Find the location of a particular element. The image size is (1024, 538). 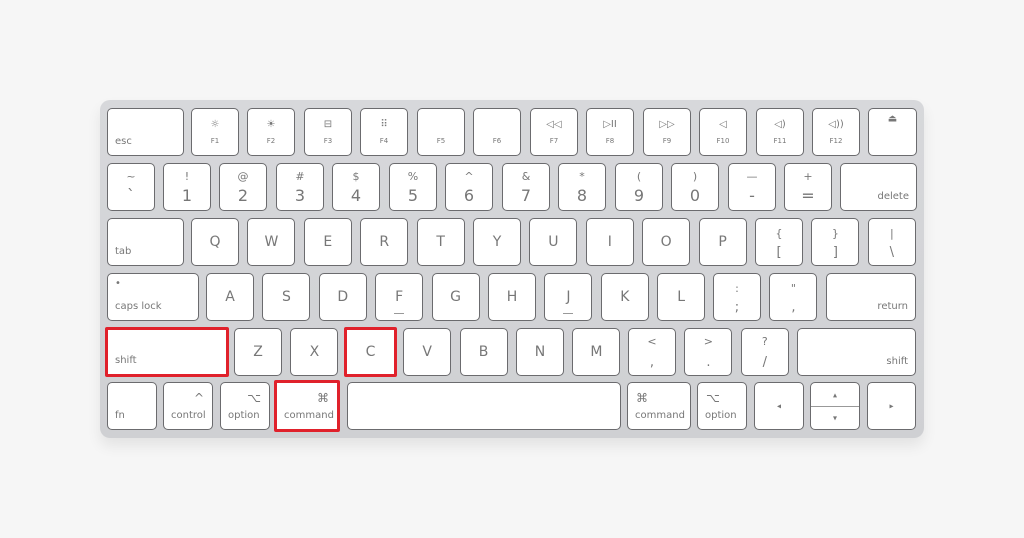

key-bracket-0: {[ is located at coordinates (779, 242).